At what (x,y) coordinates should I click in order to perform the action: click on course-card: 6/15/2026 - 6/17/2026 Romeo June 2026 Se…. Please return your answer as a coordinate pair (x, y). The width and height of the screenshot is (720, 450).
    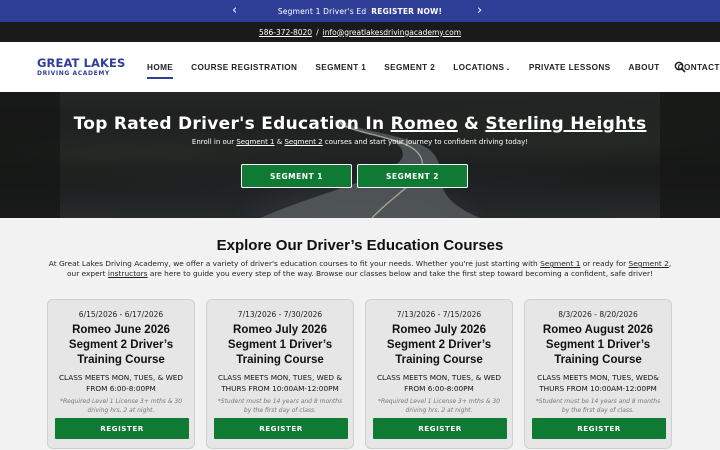
    Looking at the image, I should click on (121, 374).